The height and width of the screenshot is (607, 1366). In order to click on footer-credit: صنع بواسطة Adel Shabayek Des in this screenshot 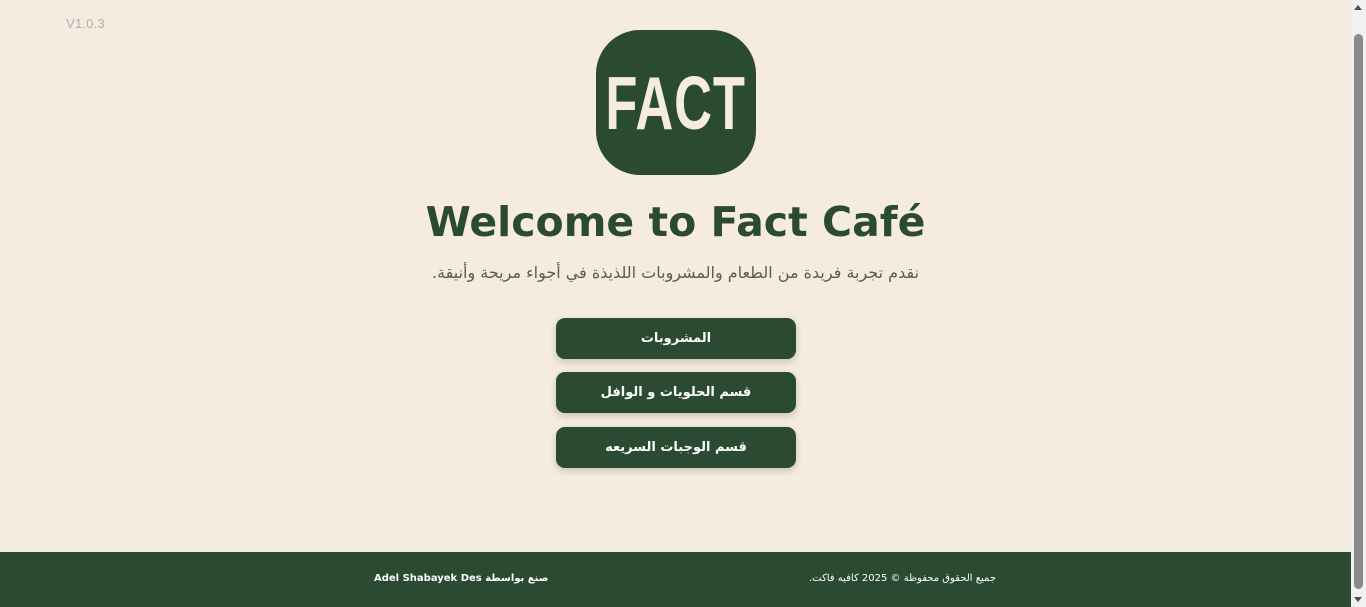, I will do `click(461, 578)`.